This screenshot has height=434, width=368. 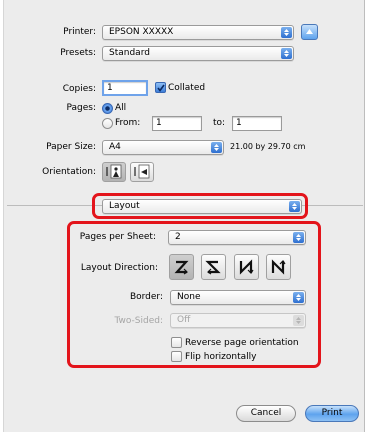 I want to click on pages-from-radio, so click(x=107, y=123).